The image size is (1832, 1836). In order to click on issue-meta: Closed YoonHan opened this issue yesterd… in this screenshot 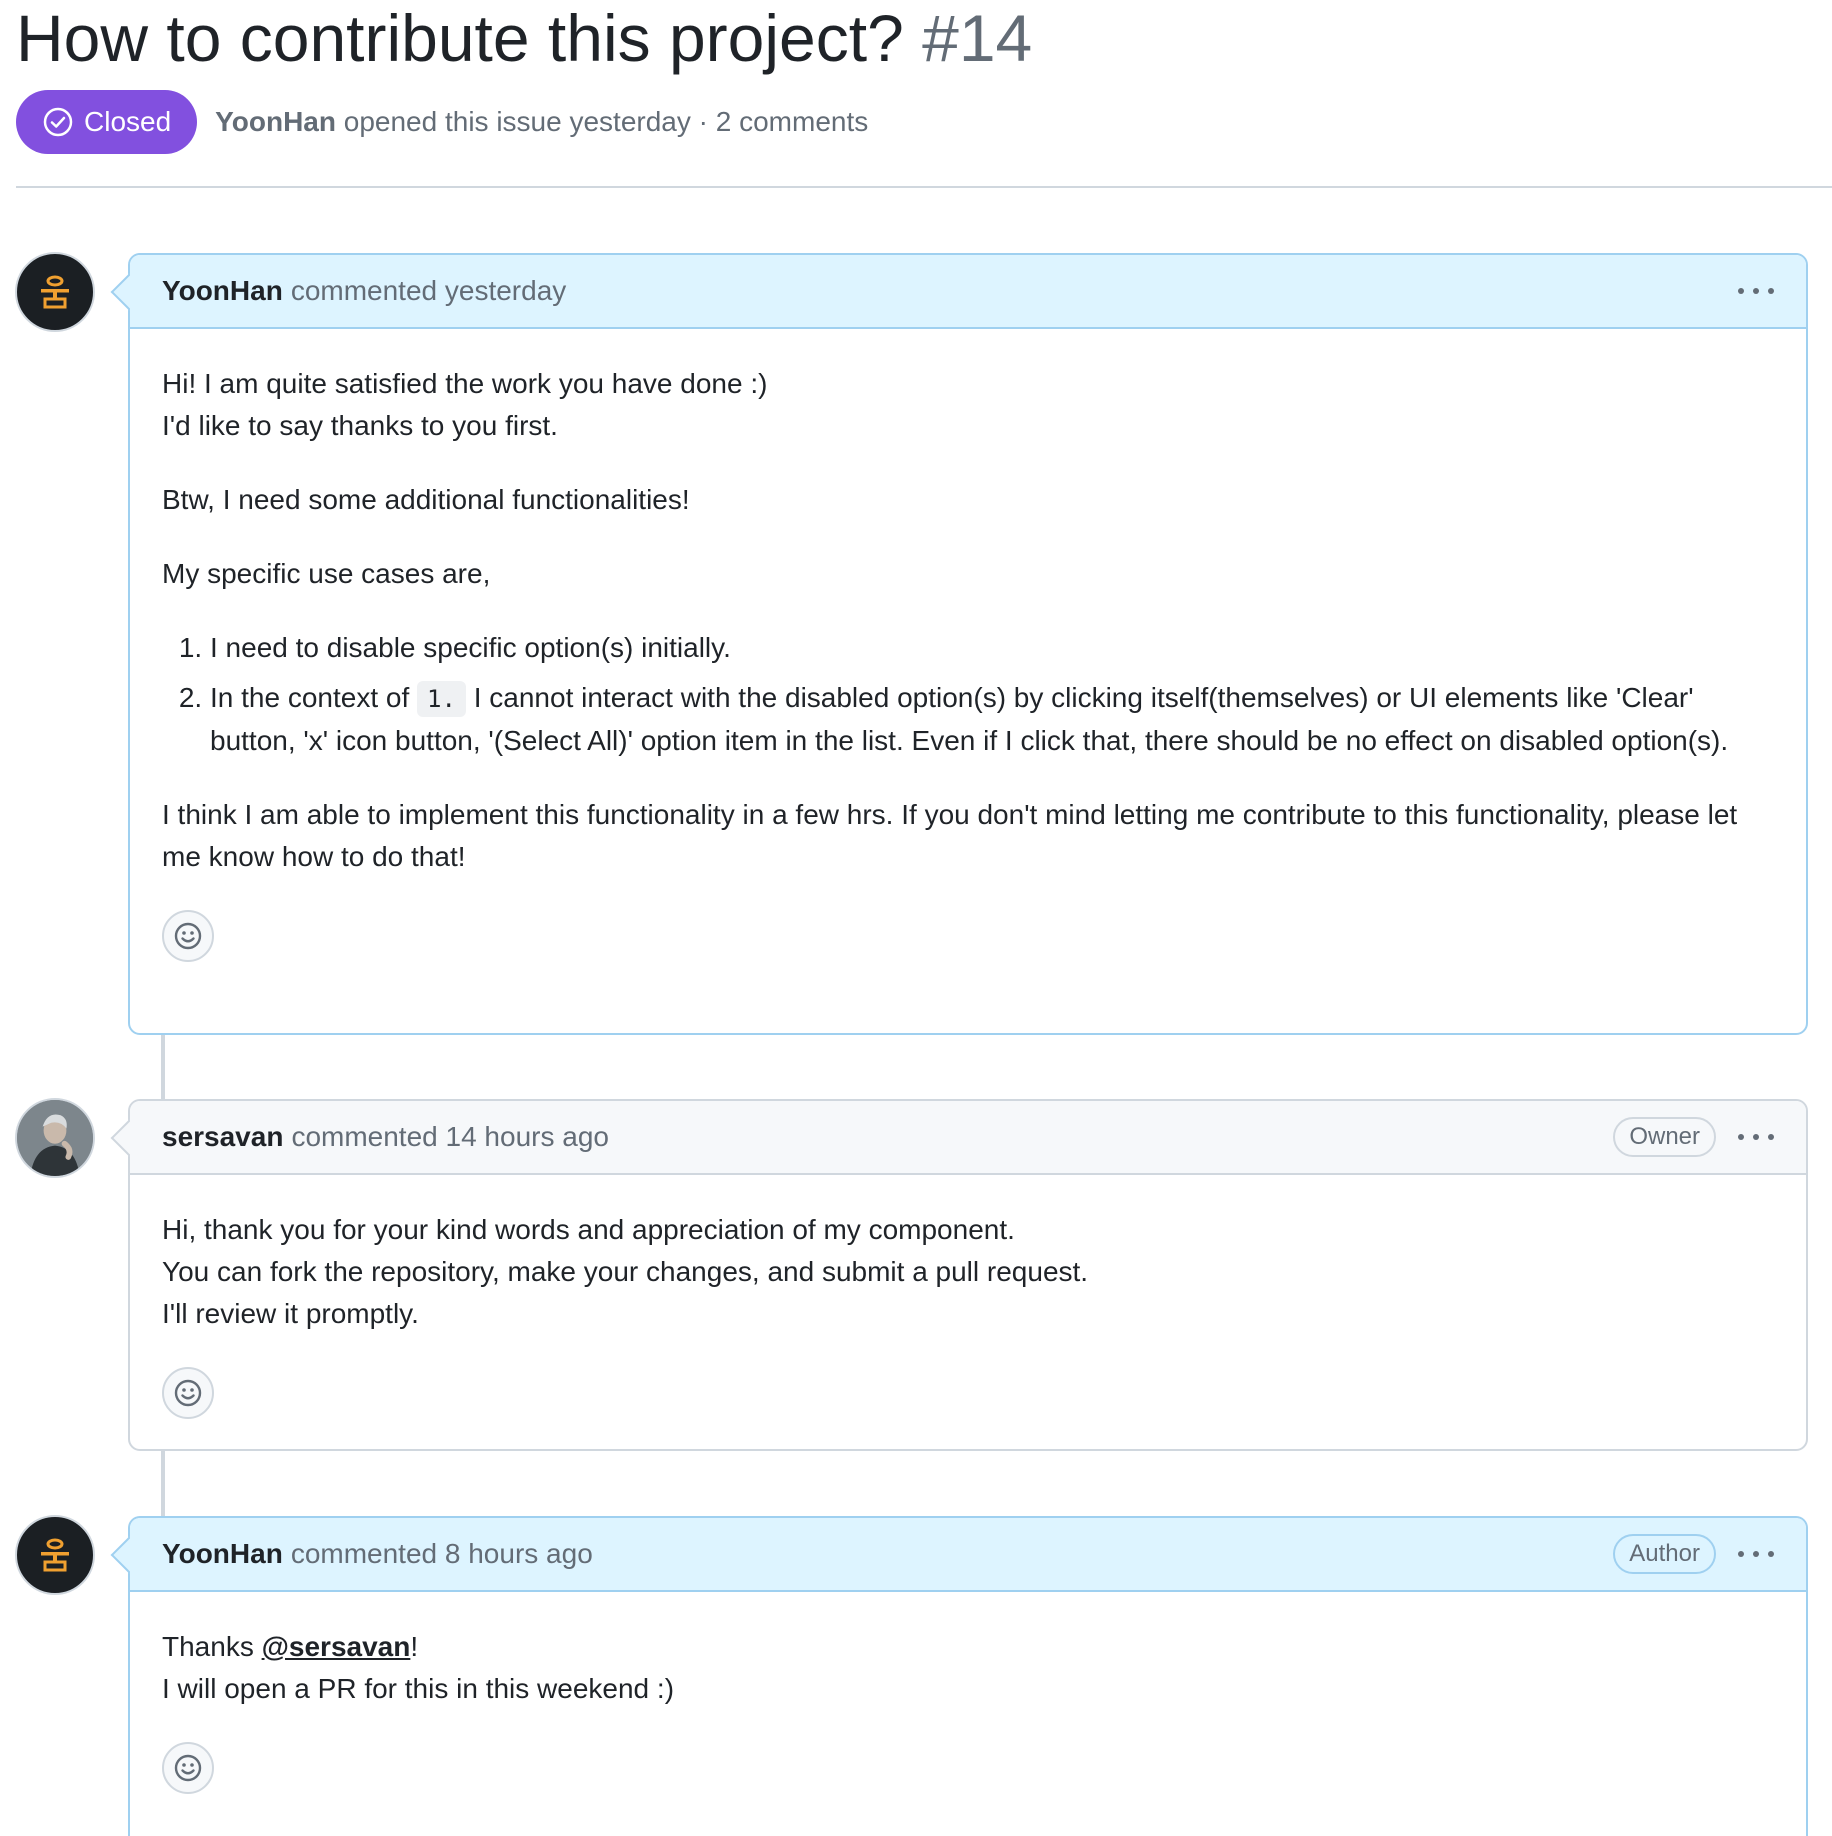, I will do `click(442, 122)`.